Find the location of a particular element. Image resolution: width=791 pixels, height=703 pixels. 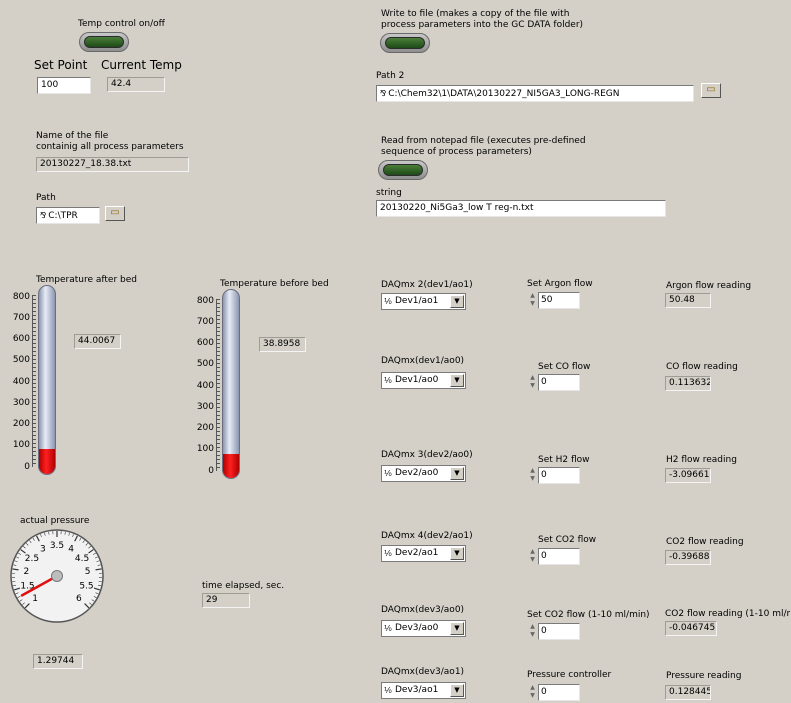

daq-channel-select: ⅟₀ Dev3/ao1 ▼ is located at coordinates (423, 690).